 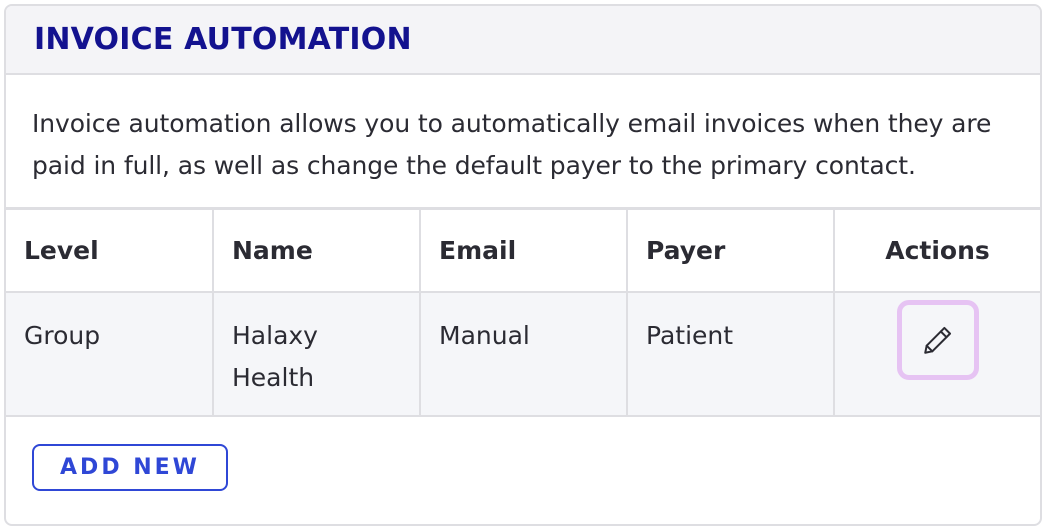 I want to click on column-header-level: Level, so click(x=110, y=250).